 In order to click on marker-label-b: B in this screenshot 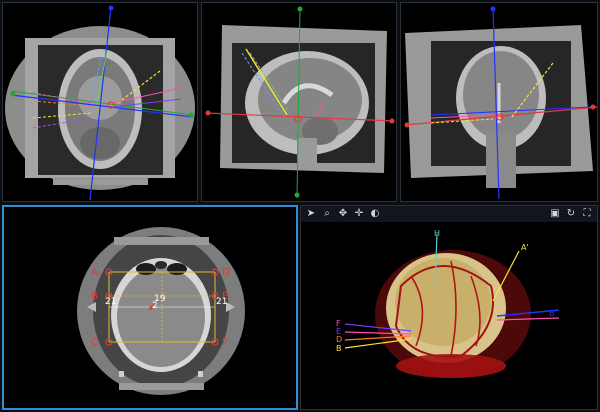, I will do `click(339, 348)`.